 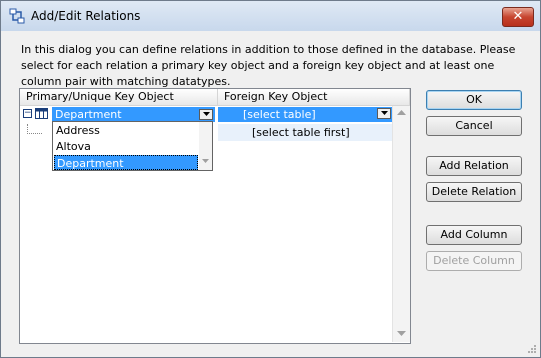 What do you see at coordinates (279, 114) in the screenshot?
I see `foreign-key-value: [select table]` at bounding box center [279, 114].